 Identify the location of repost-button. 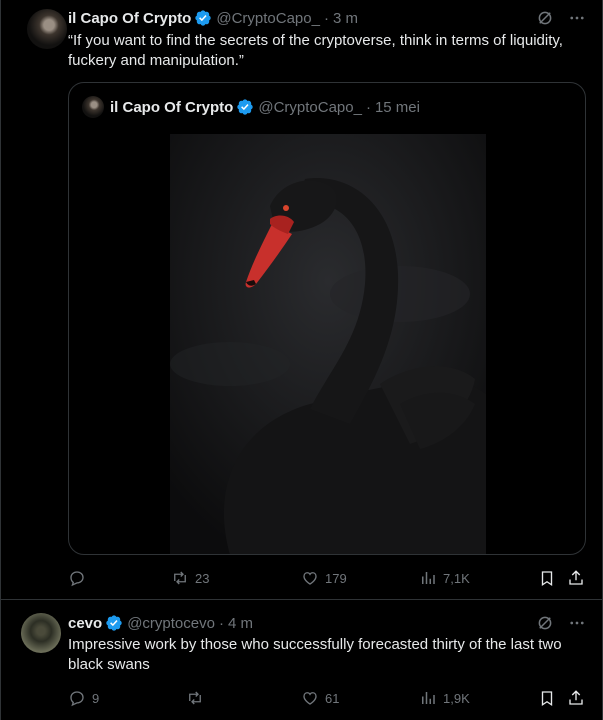
(198, 698).